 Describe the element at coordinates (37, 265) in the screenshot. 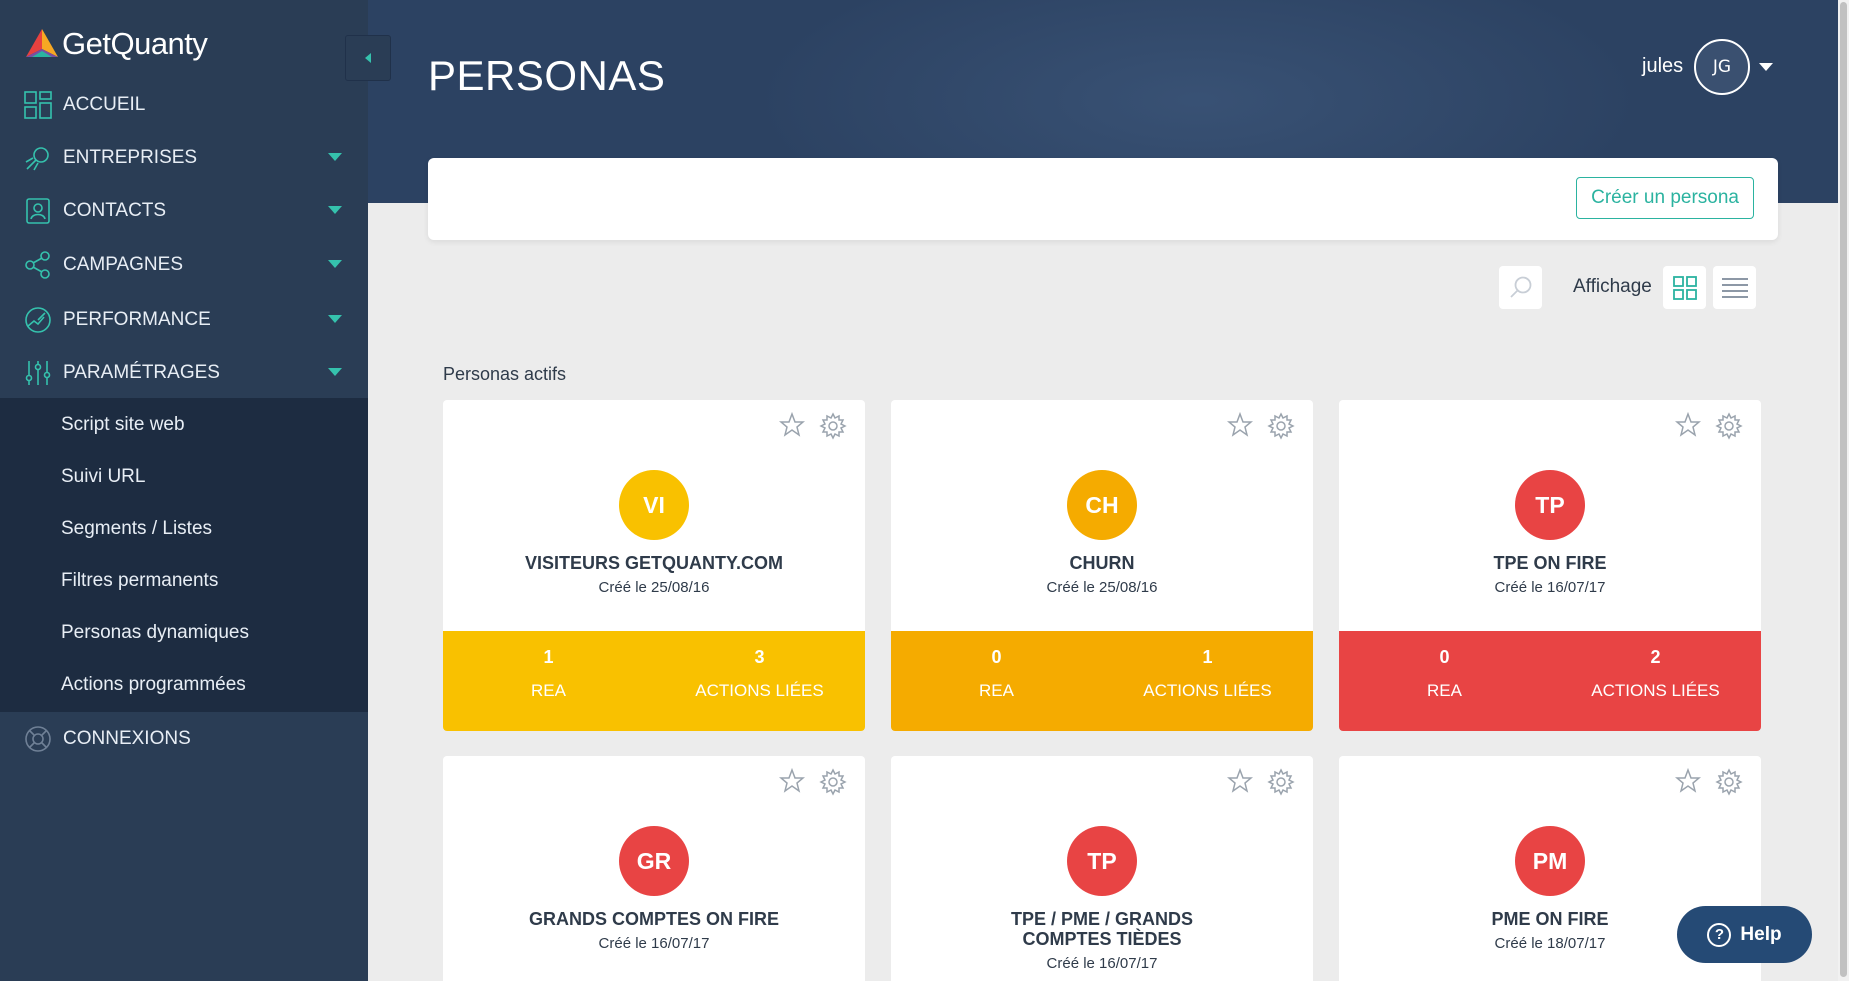

I see `share-nodes-icon` at that location.